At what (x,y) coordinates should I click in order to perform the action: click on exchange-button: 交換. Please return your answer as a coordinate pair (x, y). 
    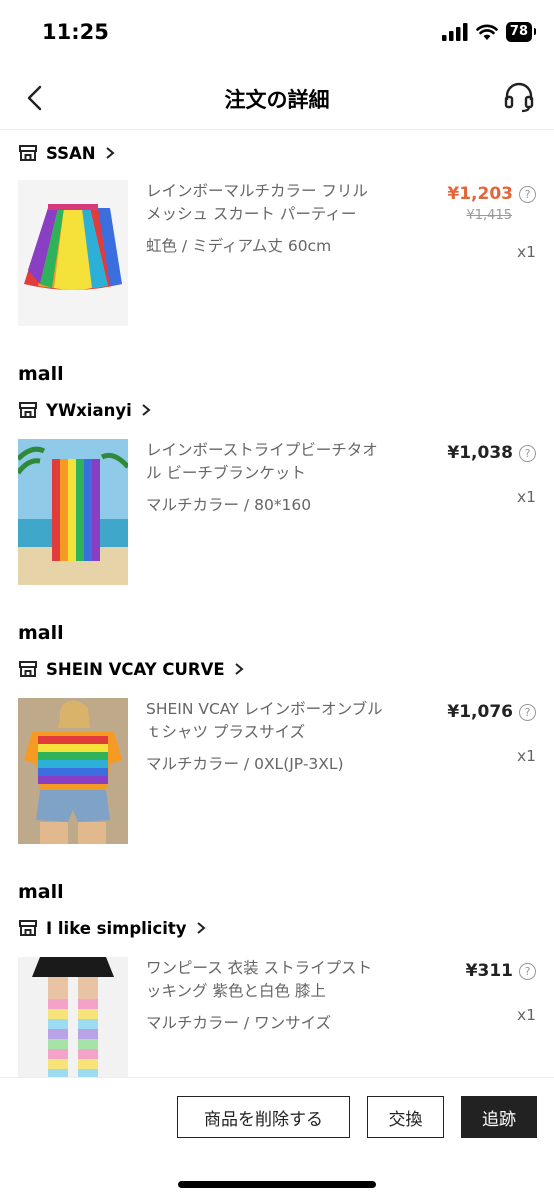
    Looking at the image, I should click on (405, 1117).